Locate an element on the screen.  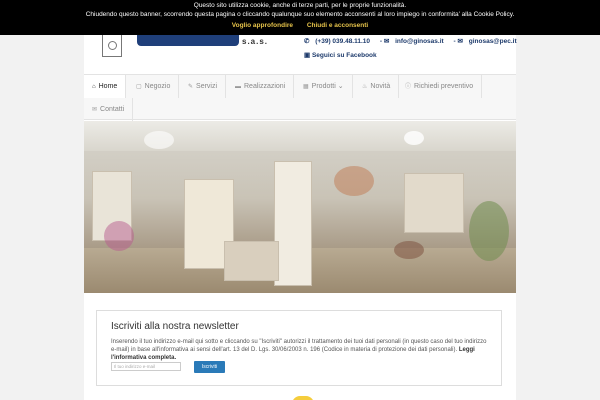
lock-icon: ▢ is located at coordinates (139, 87).